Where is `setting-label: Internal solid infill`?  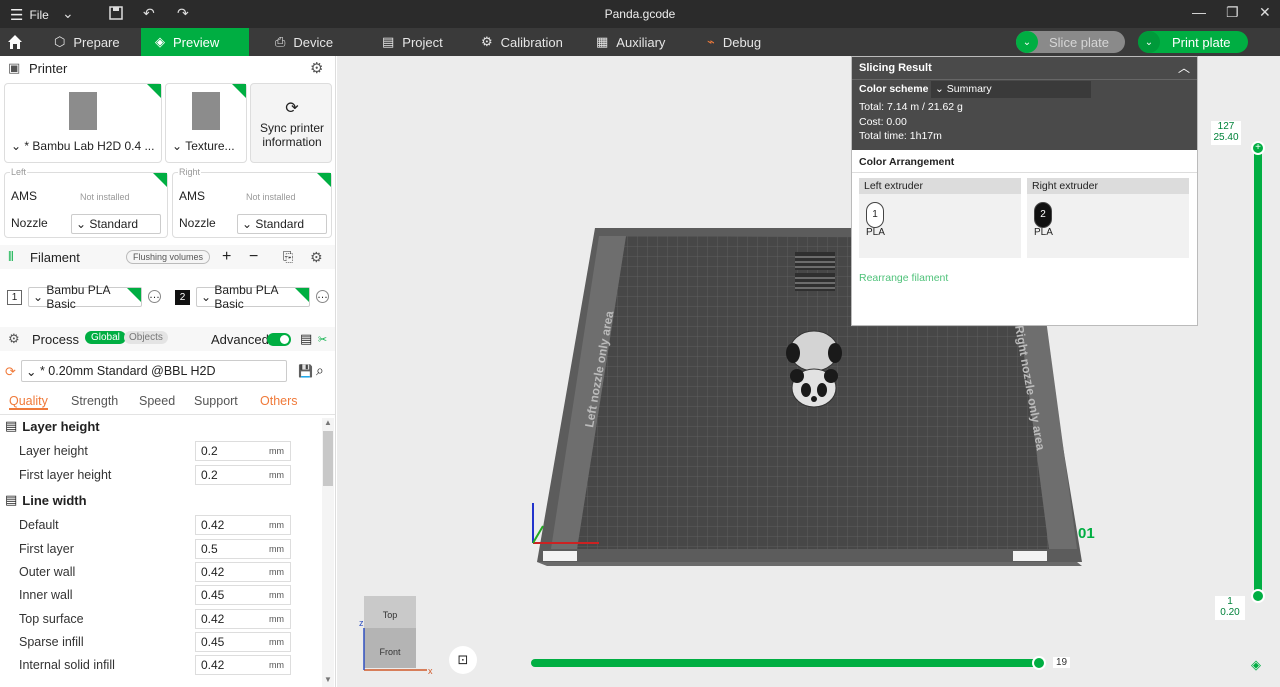 setting-label: Internal solid infill is located at coordinates (67, 665).